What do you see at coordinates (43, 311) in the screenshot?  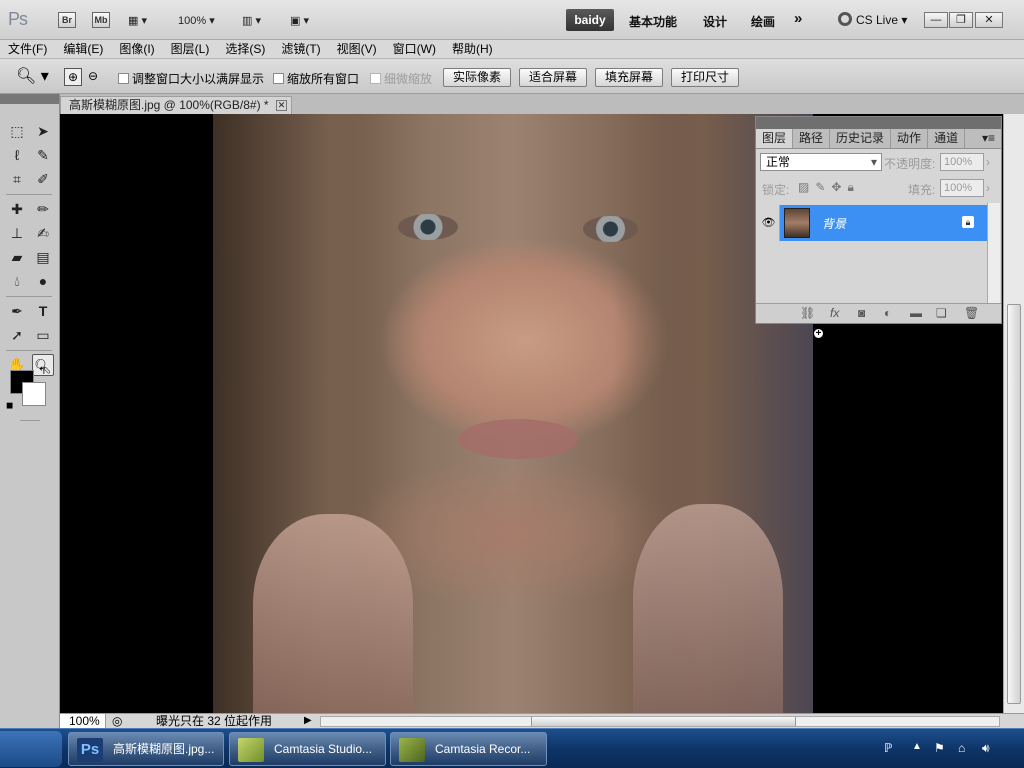 I see `type-tool-icon: T` at bounding box center [43, 311].